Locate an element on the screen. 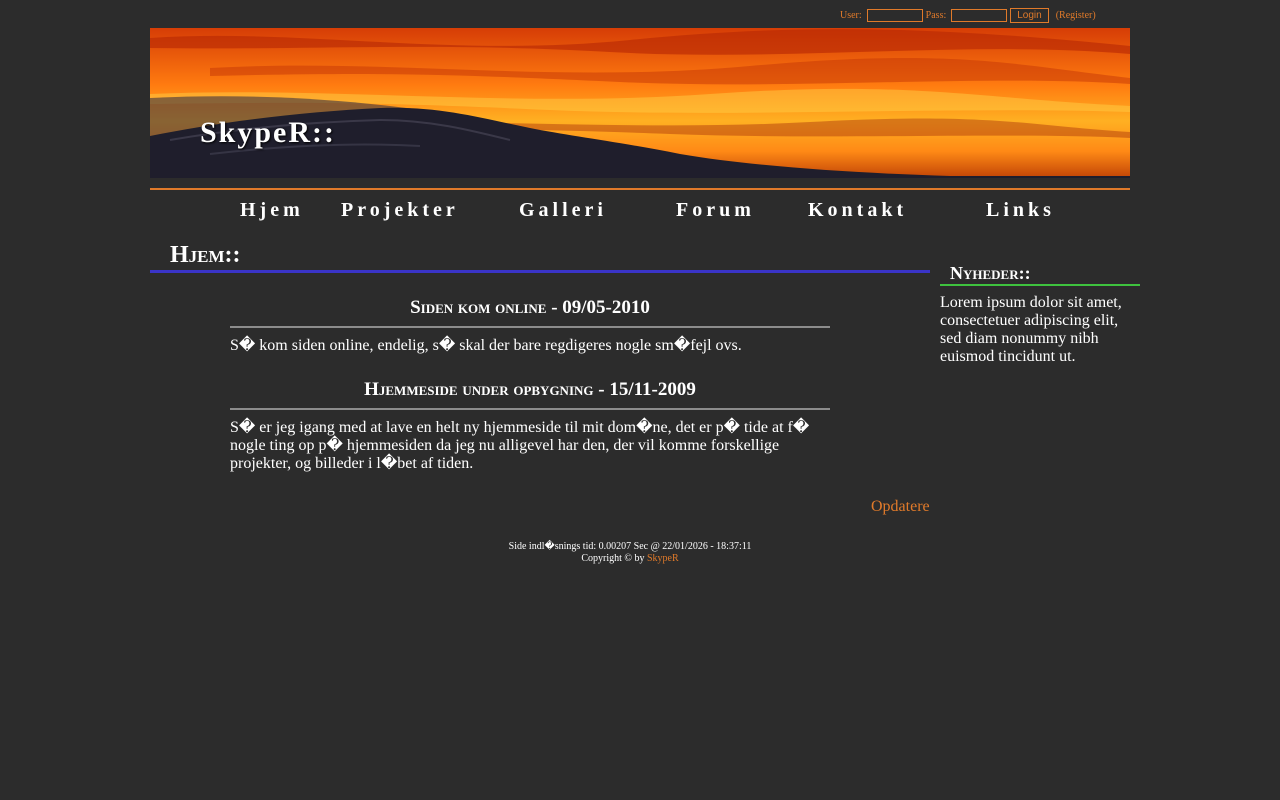 The height and width of the screenshot is (800, 1280). nav-item-forum: Forum is located at coordinates (715, 210).